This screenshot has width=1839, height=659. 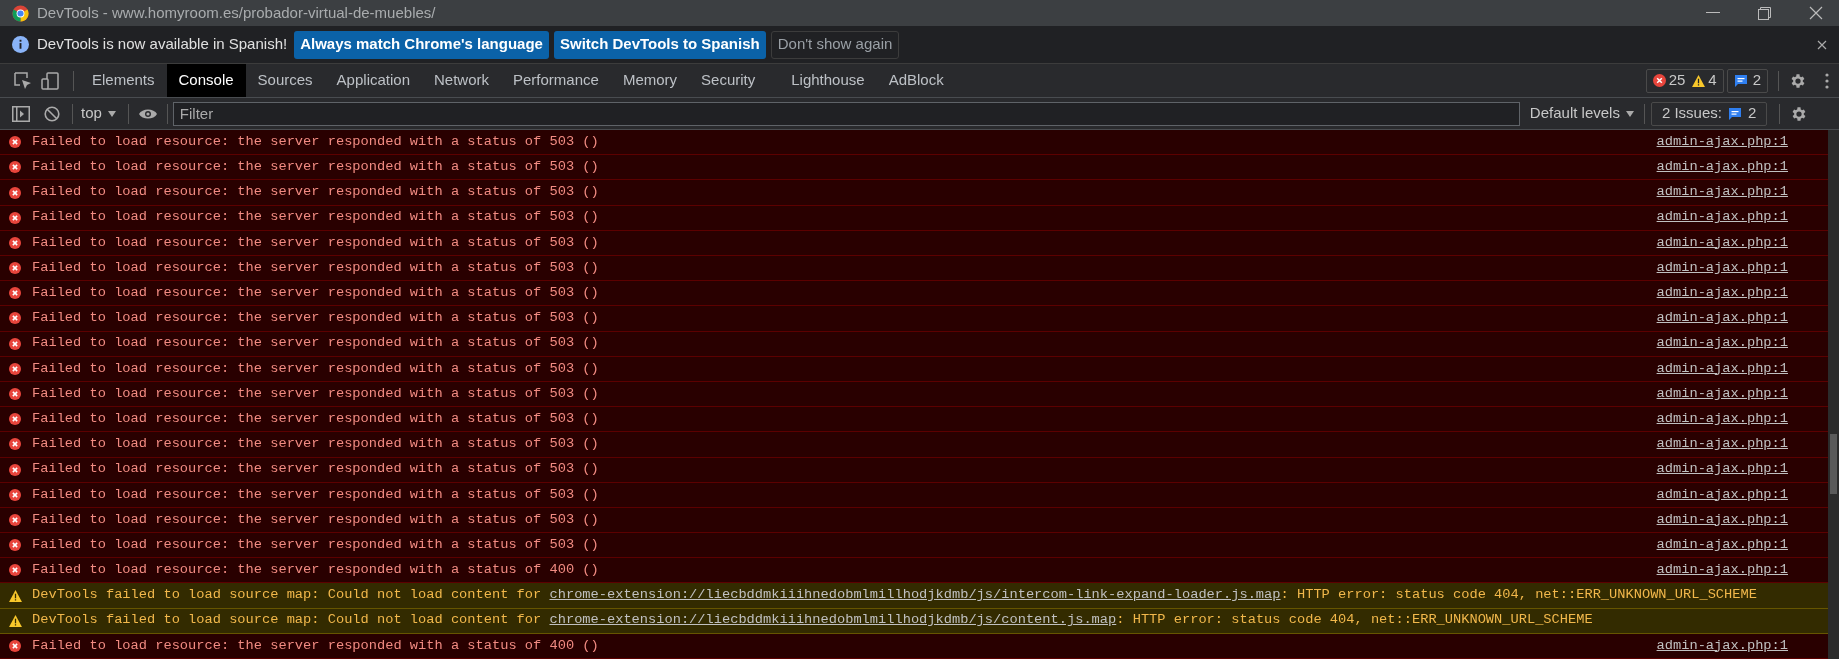 I want to click on sidebar-toggle-icon, so click(x=21, y=113).